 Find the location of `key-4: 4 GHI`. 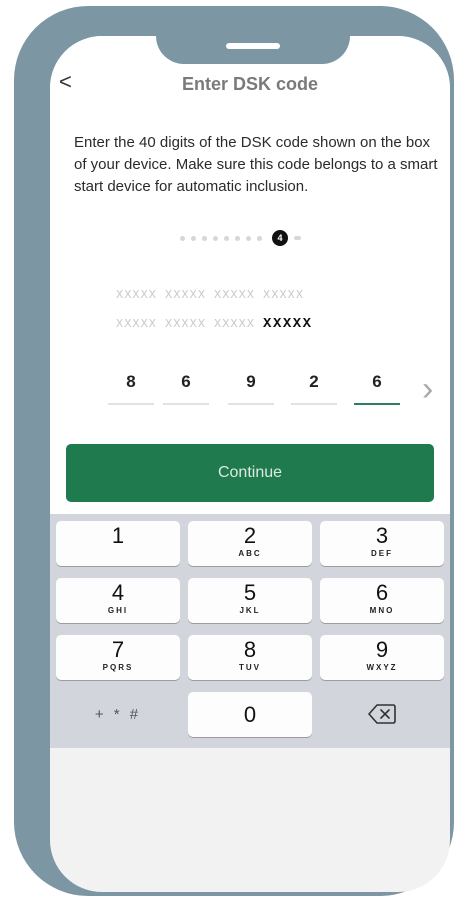

key-4: 4 GHI is located at coordinates (118, 600).